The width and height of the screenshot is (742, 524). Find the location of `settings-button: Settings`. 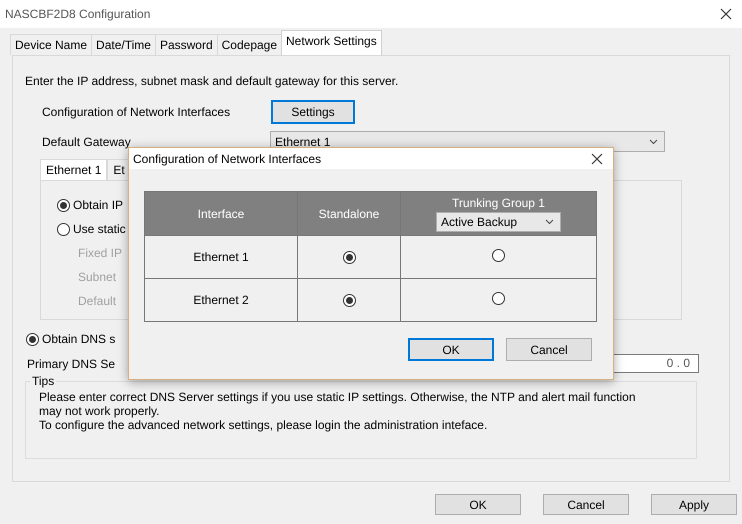

settings-button: Settings is located at coordinates (313, 112).